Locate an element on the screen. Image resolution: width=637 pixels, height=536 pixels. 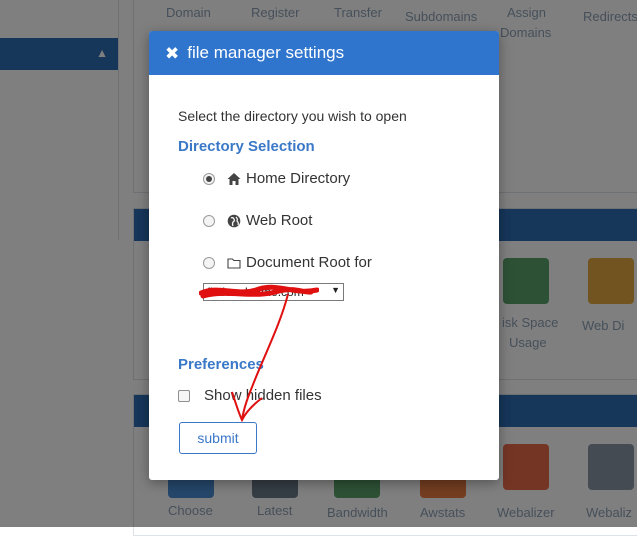
home-directory-option: Home Directory is located at coordinates (276, 178).